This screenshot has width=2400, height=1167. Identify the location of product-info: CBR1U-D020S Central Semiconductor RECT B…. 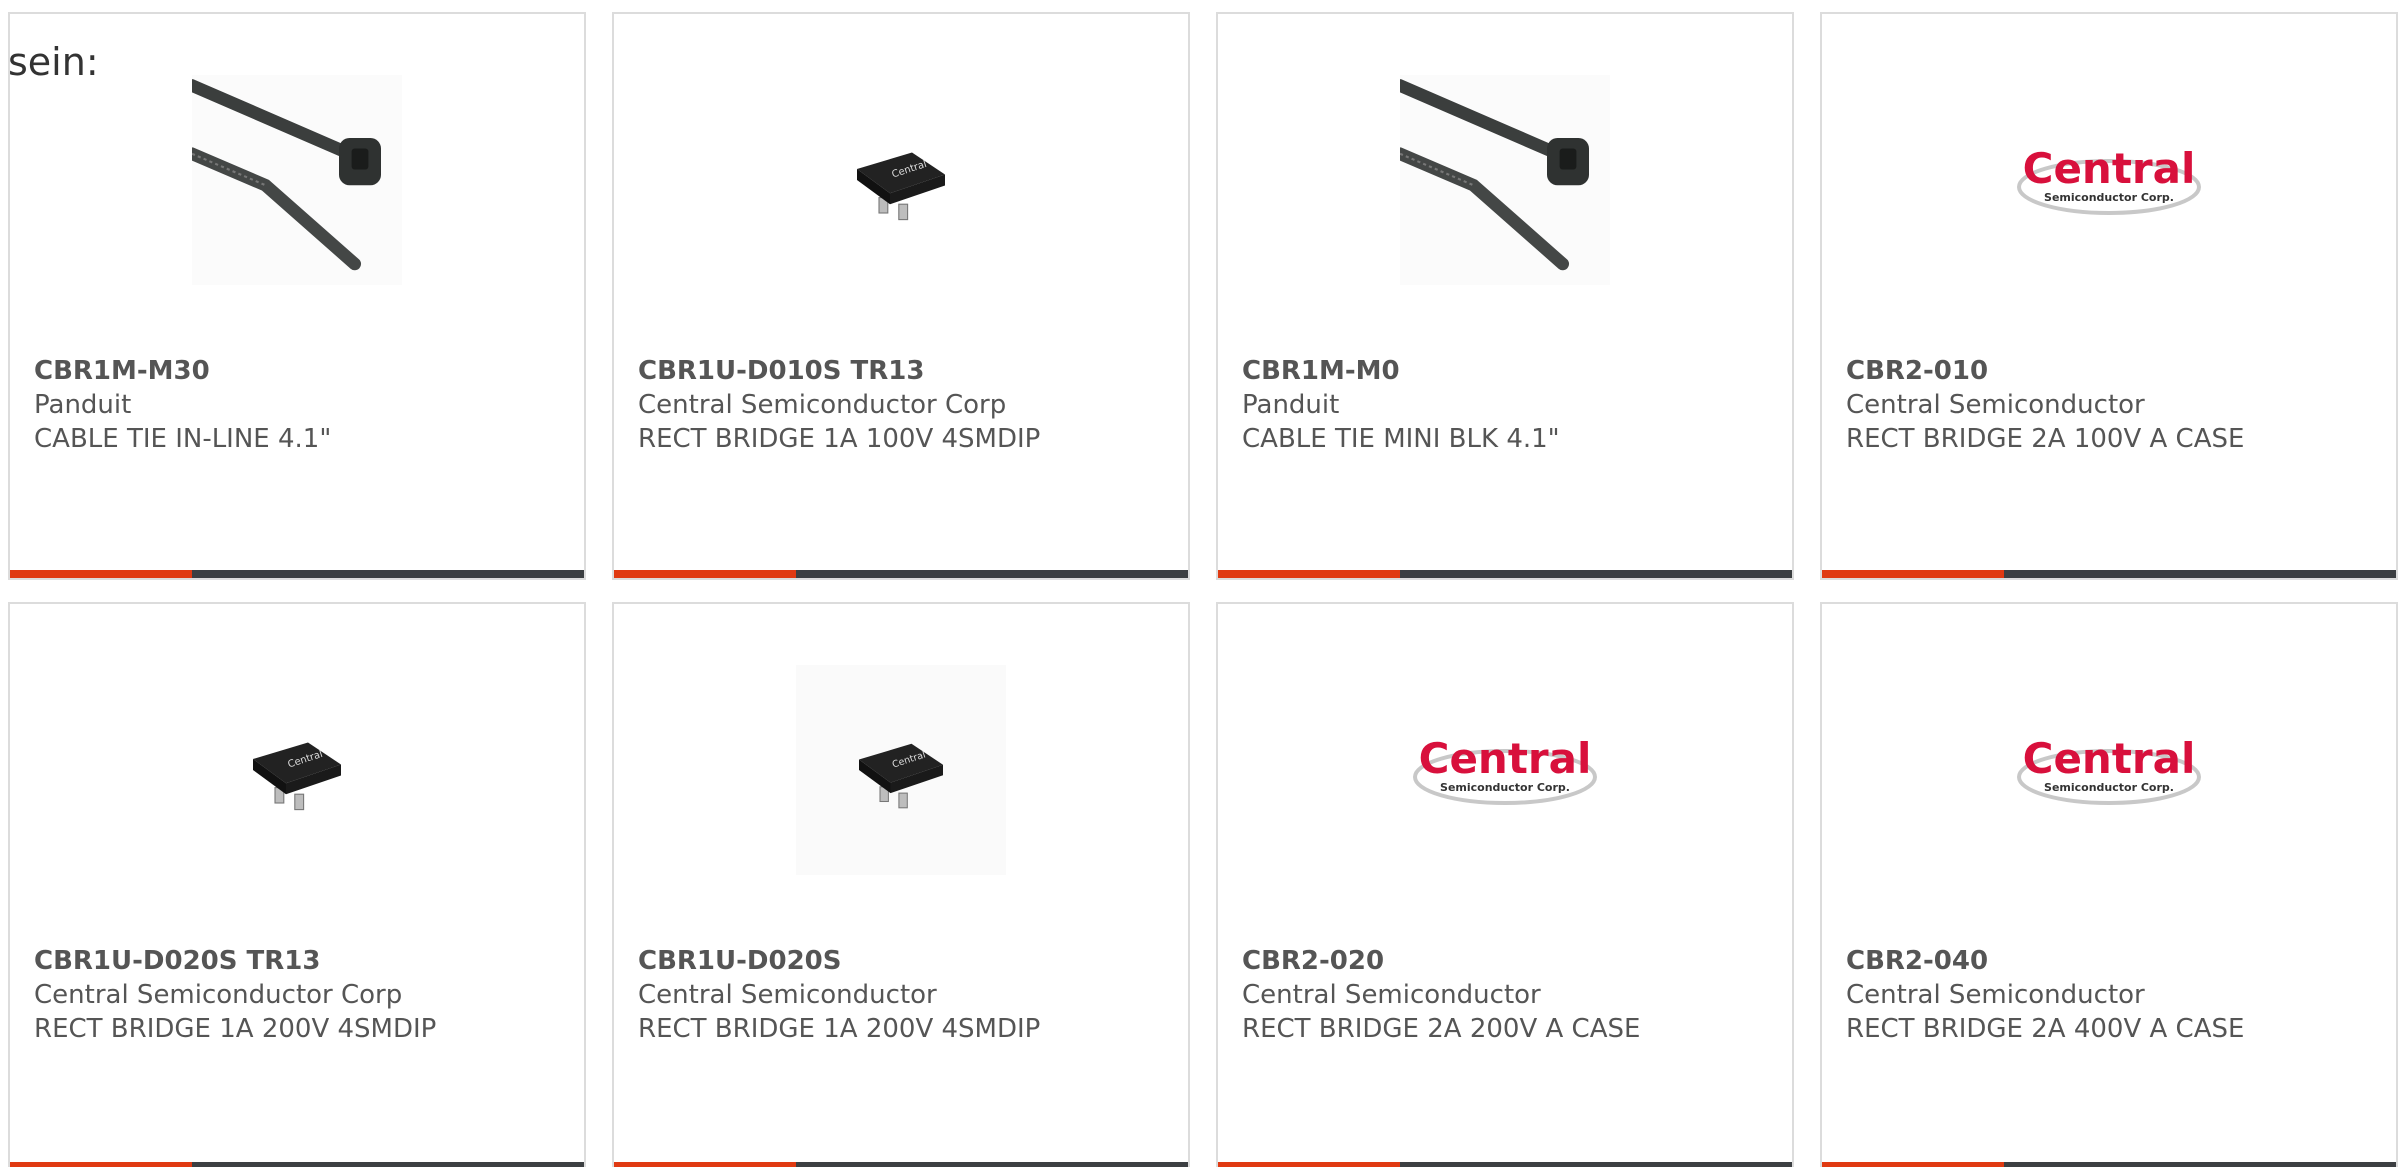
(905, 995).